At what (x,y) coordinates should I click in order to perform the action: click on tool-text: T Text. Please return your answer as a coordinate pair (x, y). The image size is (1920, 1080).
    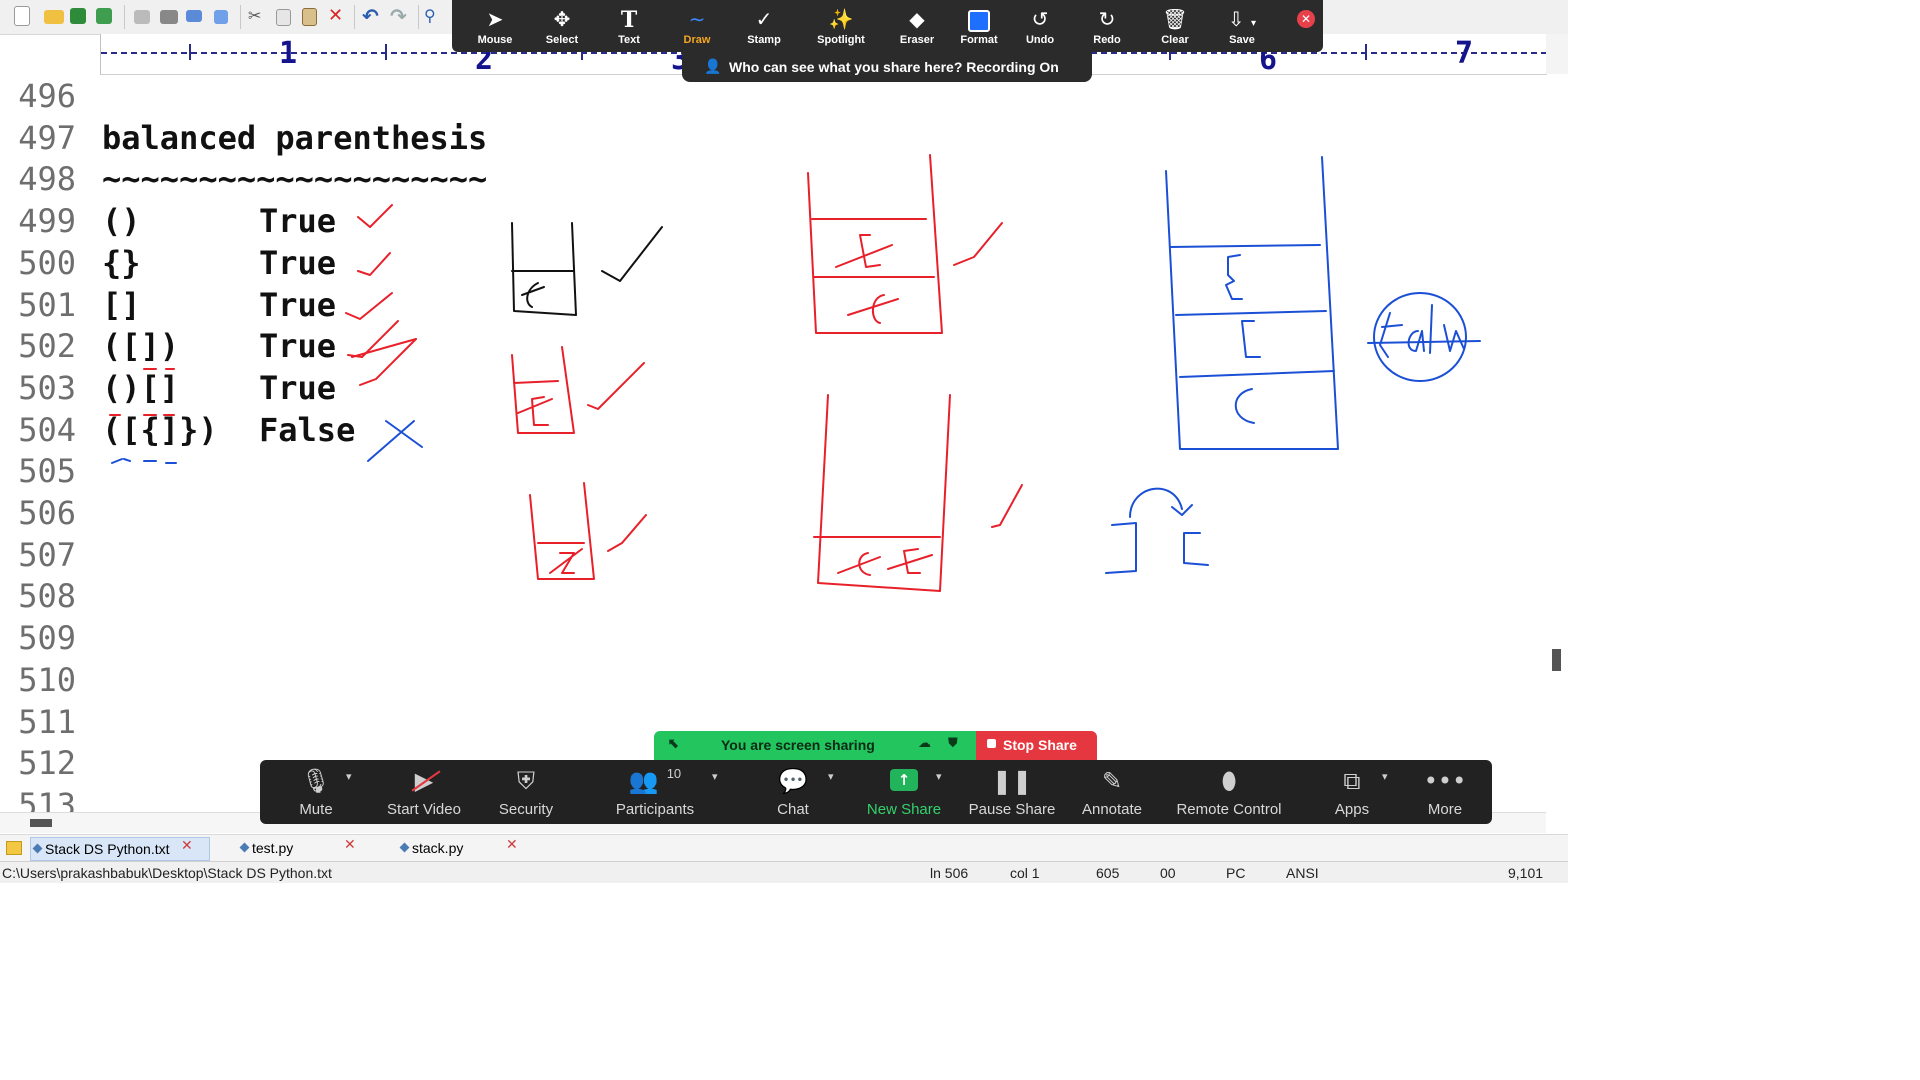
    Looking at the image, I should click on (629, 26).